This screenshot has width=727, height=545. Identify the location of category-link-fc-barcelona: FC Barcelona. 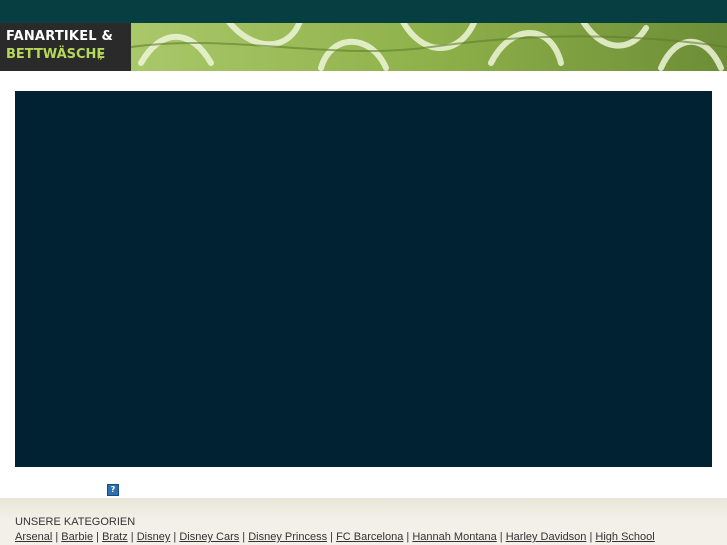
(369, 537).